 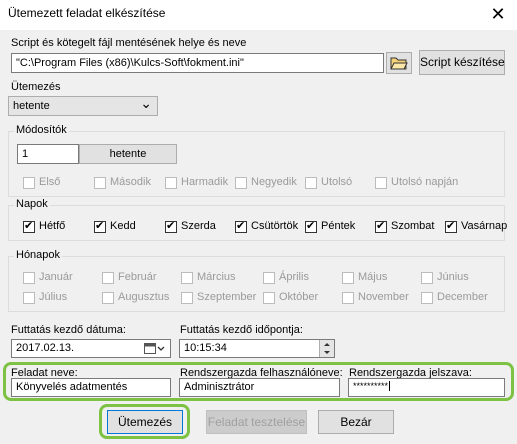 I want to click on modifier-count-input: 1, so click(x=48, y=154).